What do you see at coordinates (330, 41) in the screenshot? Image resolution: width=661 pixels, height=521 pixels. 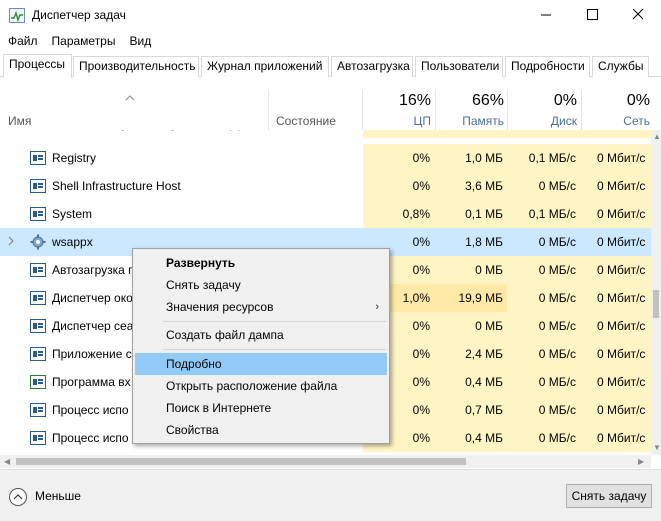 I see `menu-bar: Файл Параметры Вид` at bounding box center [330, 41].